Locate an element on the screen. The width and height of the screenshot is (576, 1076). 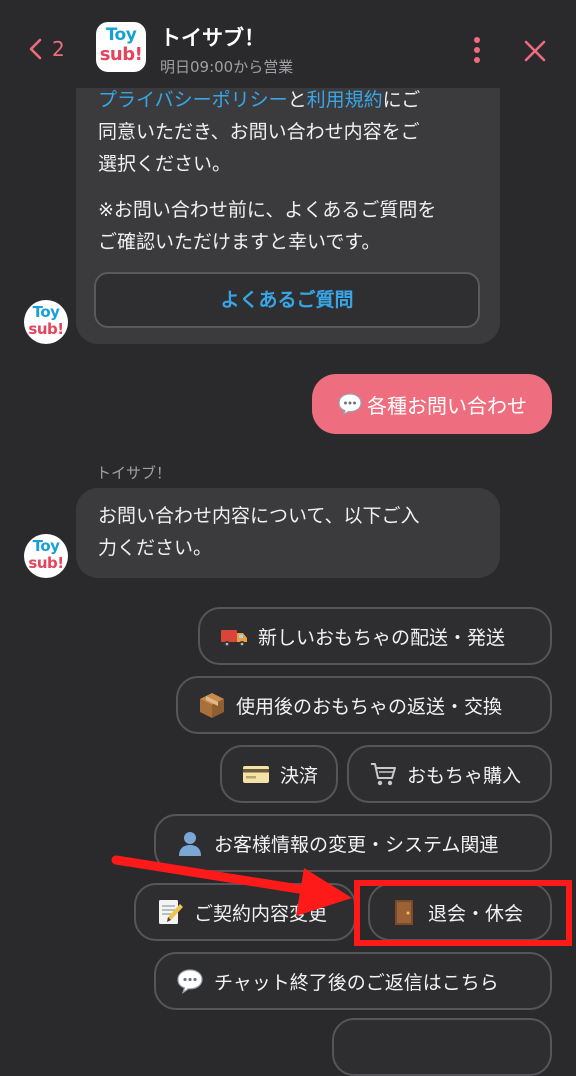
memo-icon is located at coordinates (171, 912).